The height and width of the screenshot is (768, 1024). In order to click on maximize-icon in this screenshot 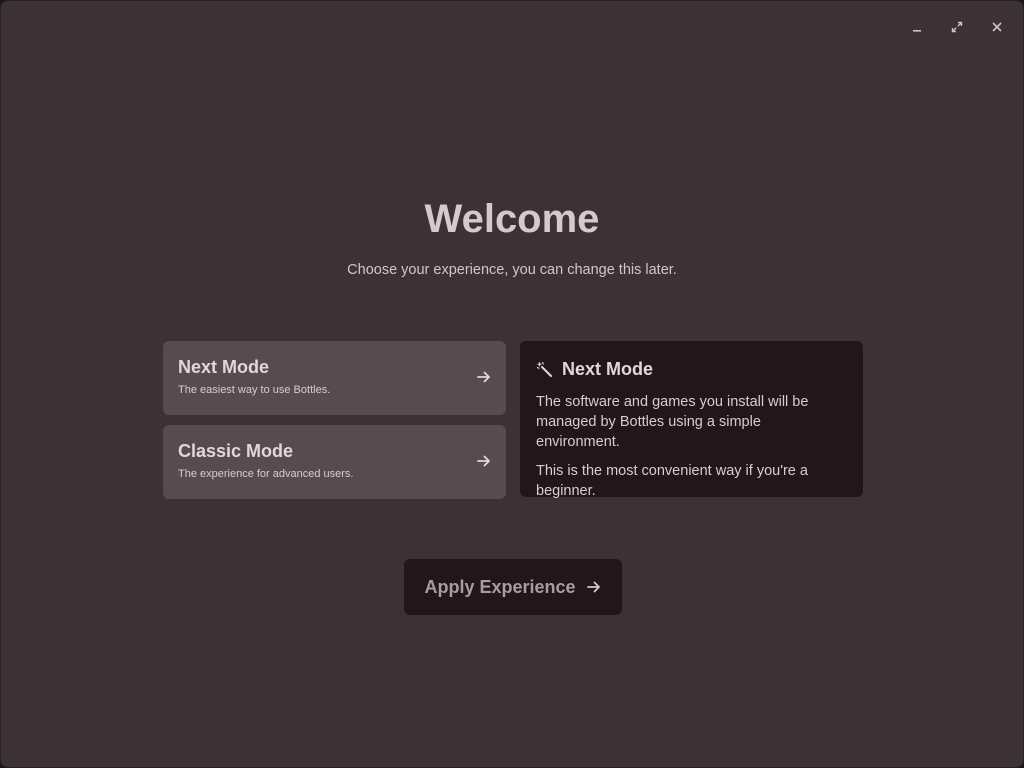, I will do `click(957, 27)`.